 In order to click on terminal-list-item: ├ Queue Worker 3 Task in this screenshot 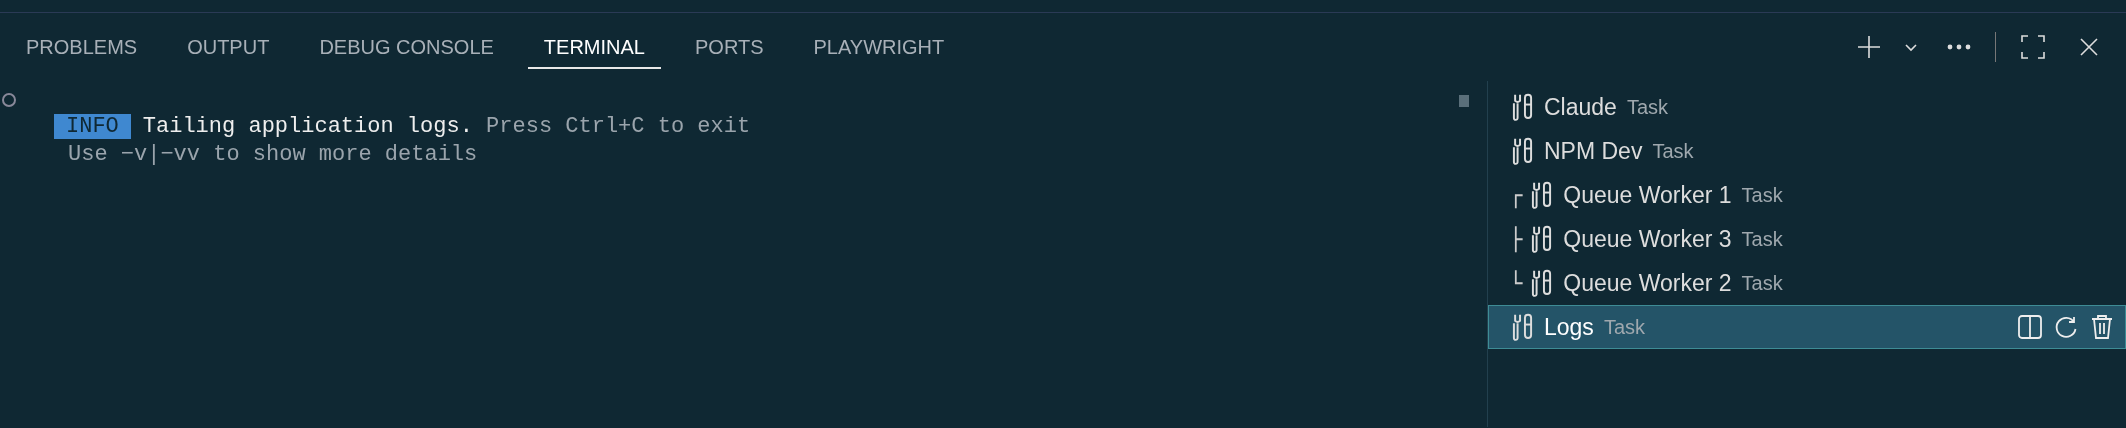, I will do `click(1807, 239)`.